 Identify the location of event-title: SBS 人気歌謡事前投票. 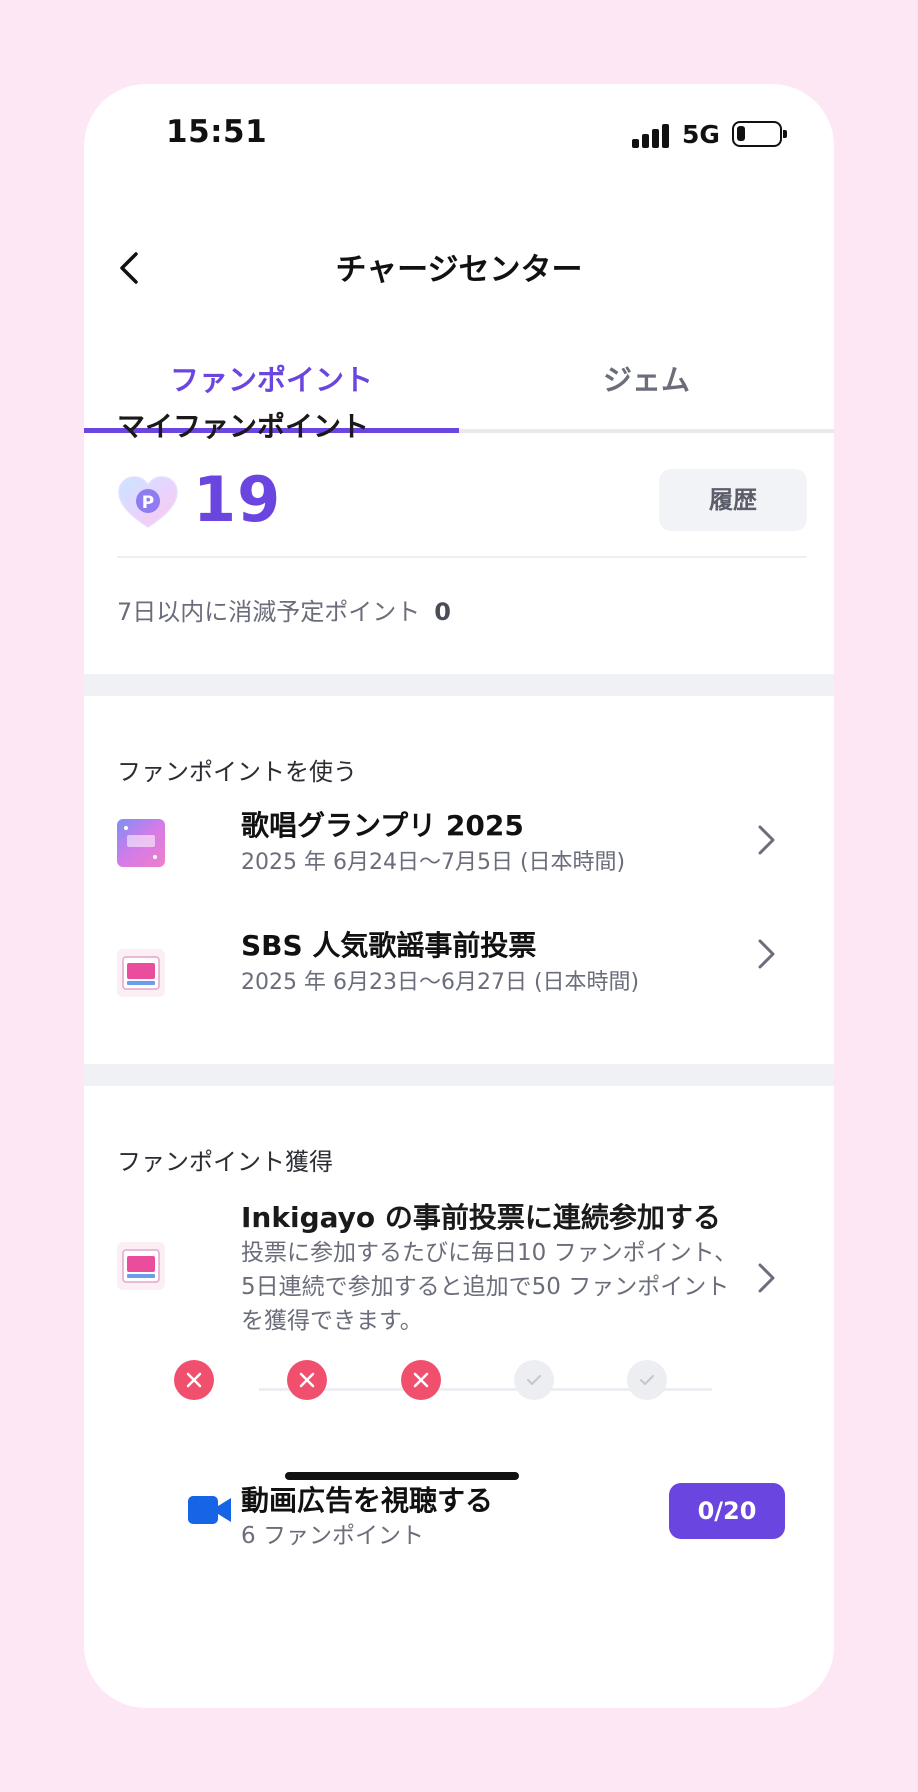
(389, 945).